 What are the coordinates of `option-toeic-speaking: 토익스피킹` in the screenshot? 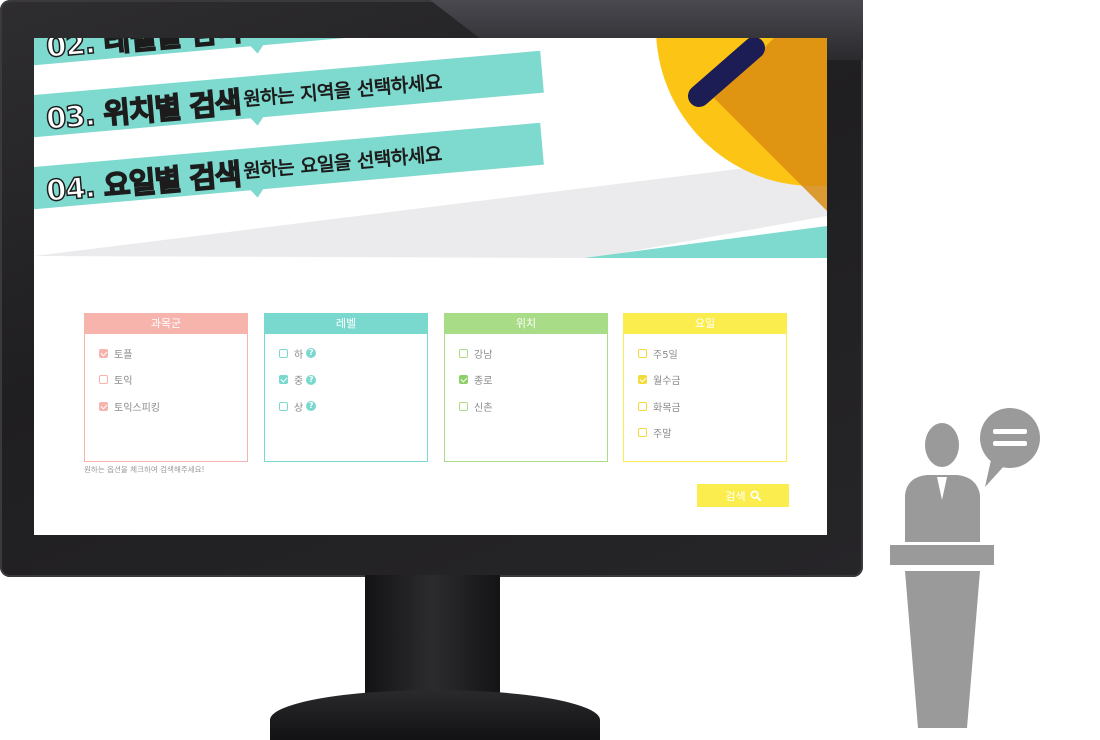 It's located at (173, 406).